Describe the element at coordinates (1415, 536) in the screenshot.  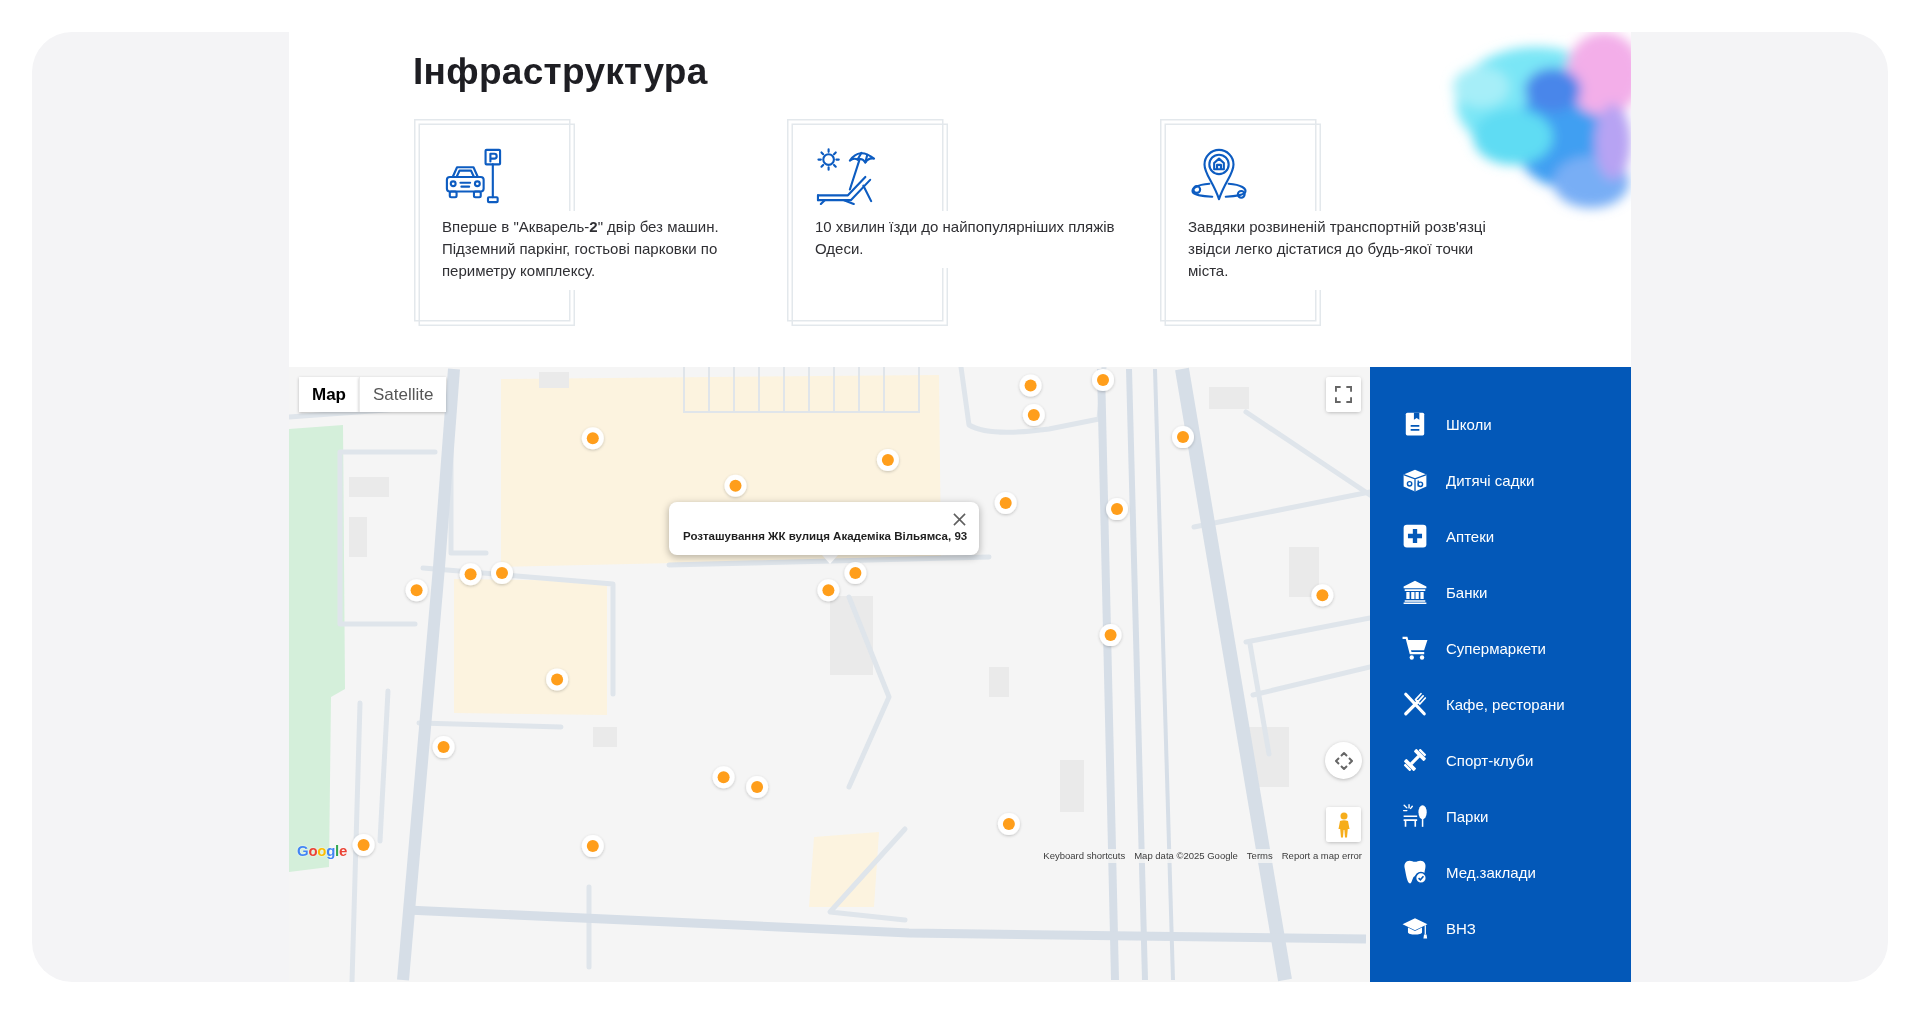
I see `medical-cross-icon` at that location.